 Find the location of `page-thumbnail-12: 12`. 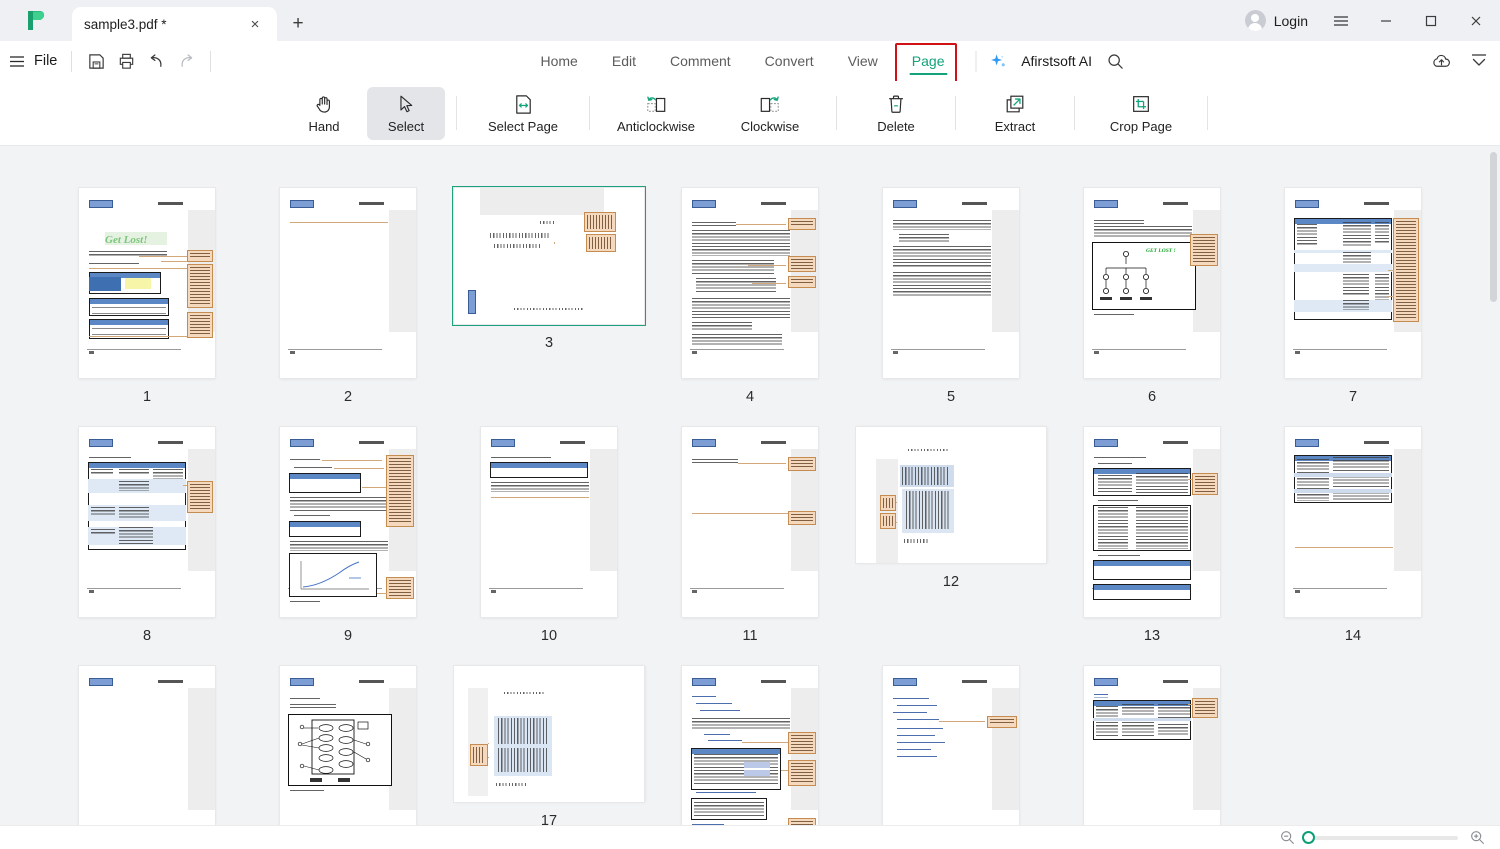

page-thumbnail-12: 12 is located at coordinates (951, 535).